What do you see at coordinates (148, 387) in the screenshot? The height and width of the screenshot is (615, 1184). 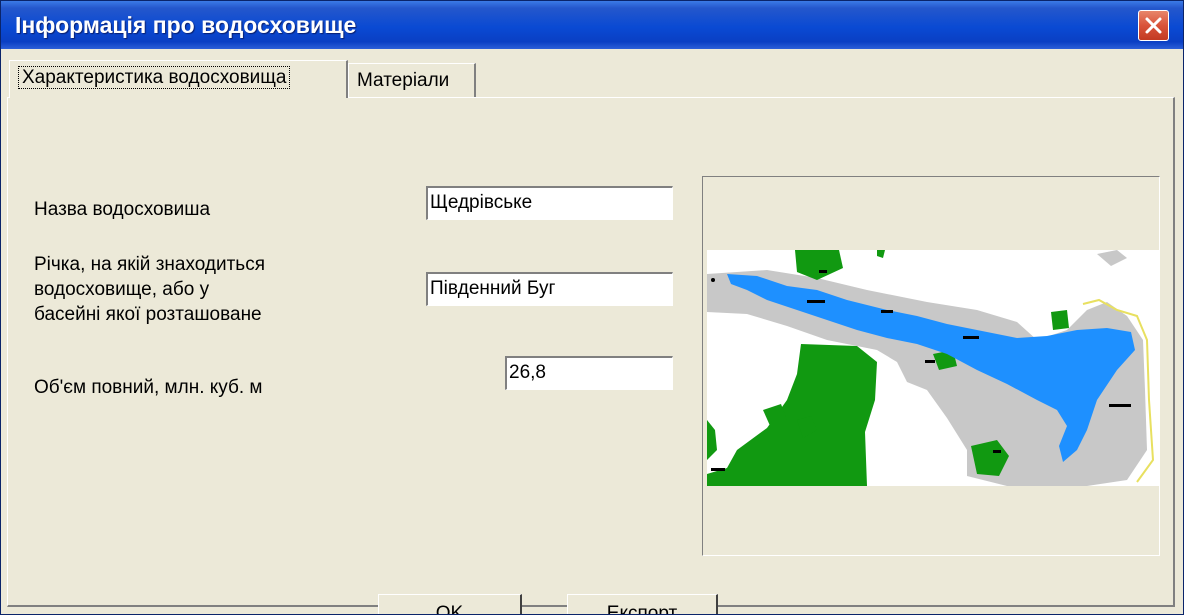 I see `volume-label: Об'єм повний, млн. куб. м` at bounding box center [148, 387].